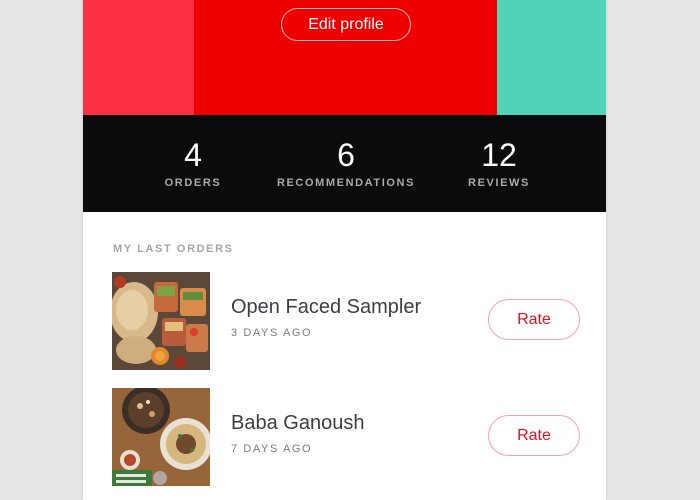  I want to click on food-sampler-photo, so click(161, 321).